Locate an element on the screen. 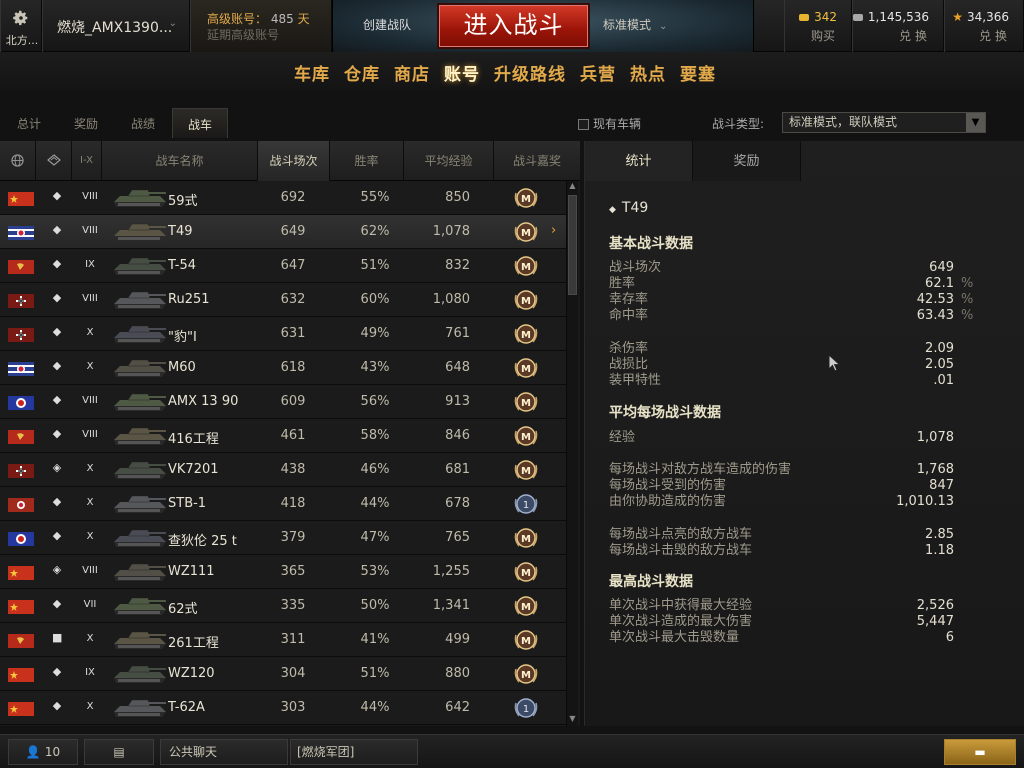 Image resolution: width=1024 pixels, height=768 pixels. sort-tier: I-X is located at coordinates (87, 161).